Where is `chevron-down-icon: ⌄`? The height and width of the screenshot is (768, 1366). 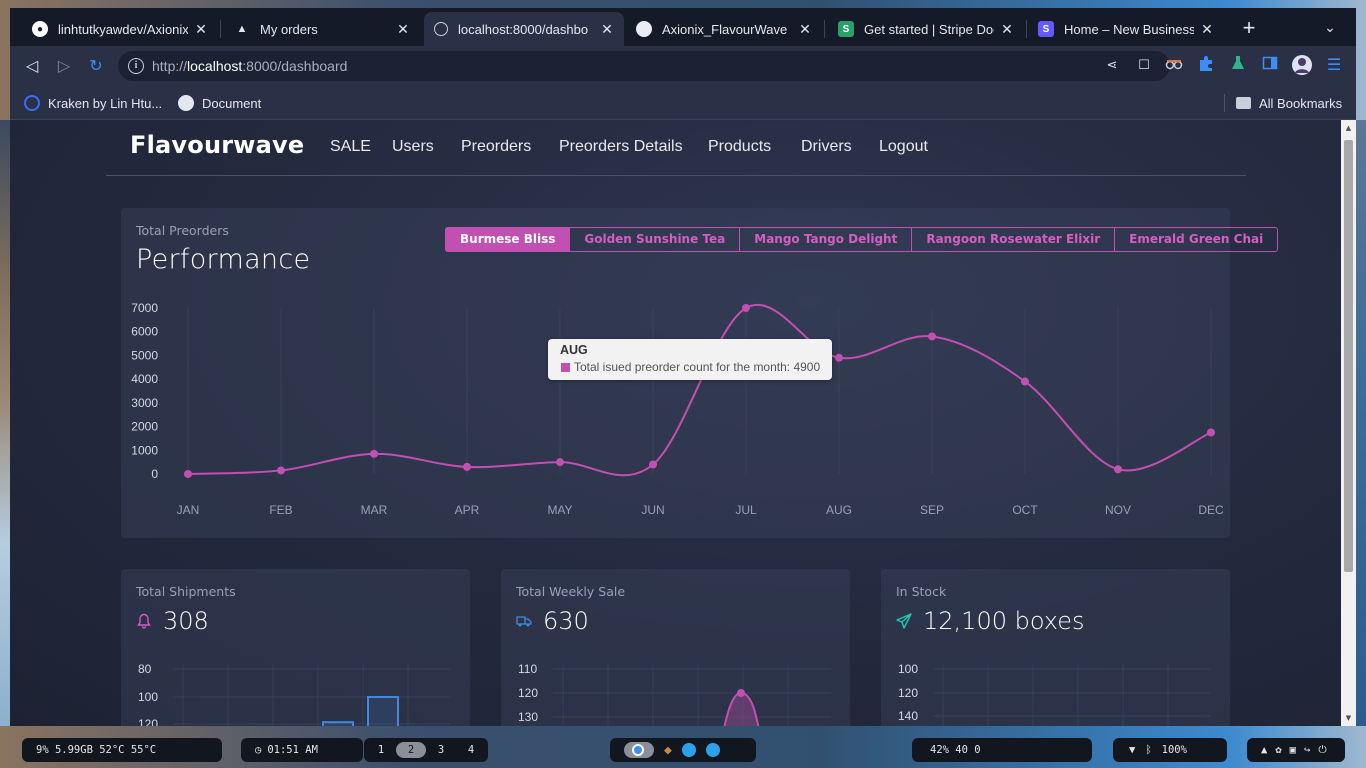
chevron-down-icon: ⌄ is located at coordinates (1330, 28).